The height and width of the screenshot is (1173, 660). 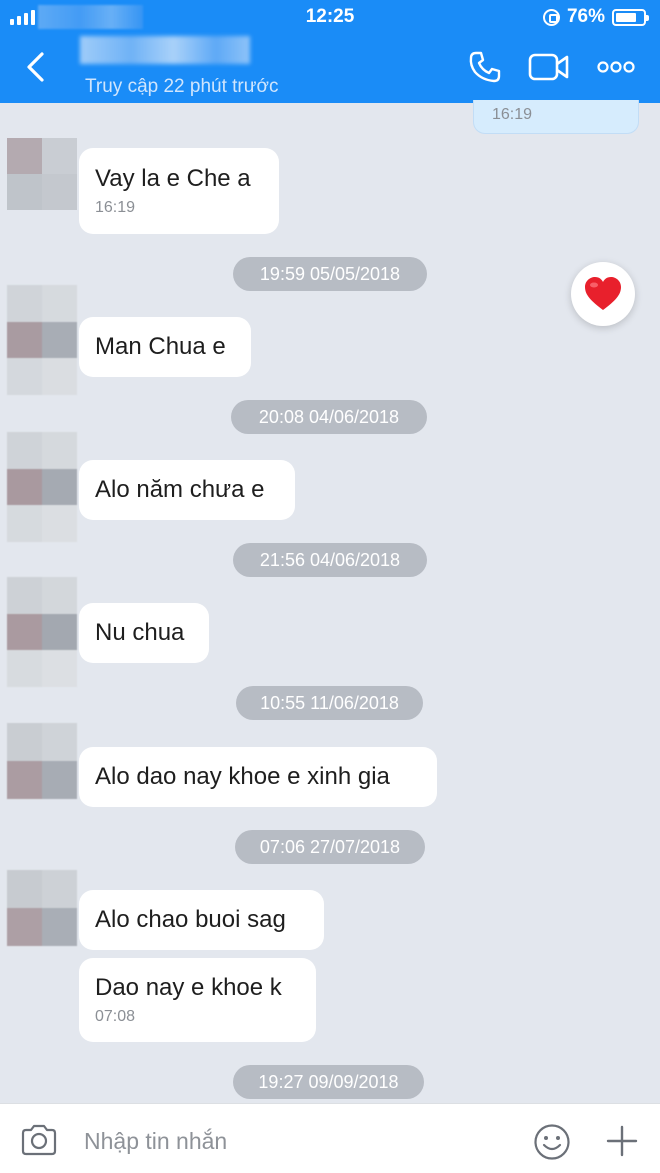 I want to click on message-text: Nu chua, so click(x=140, y=632).